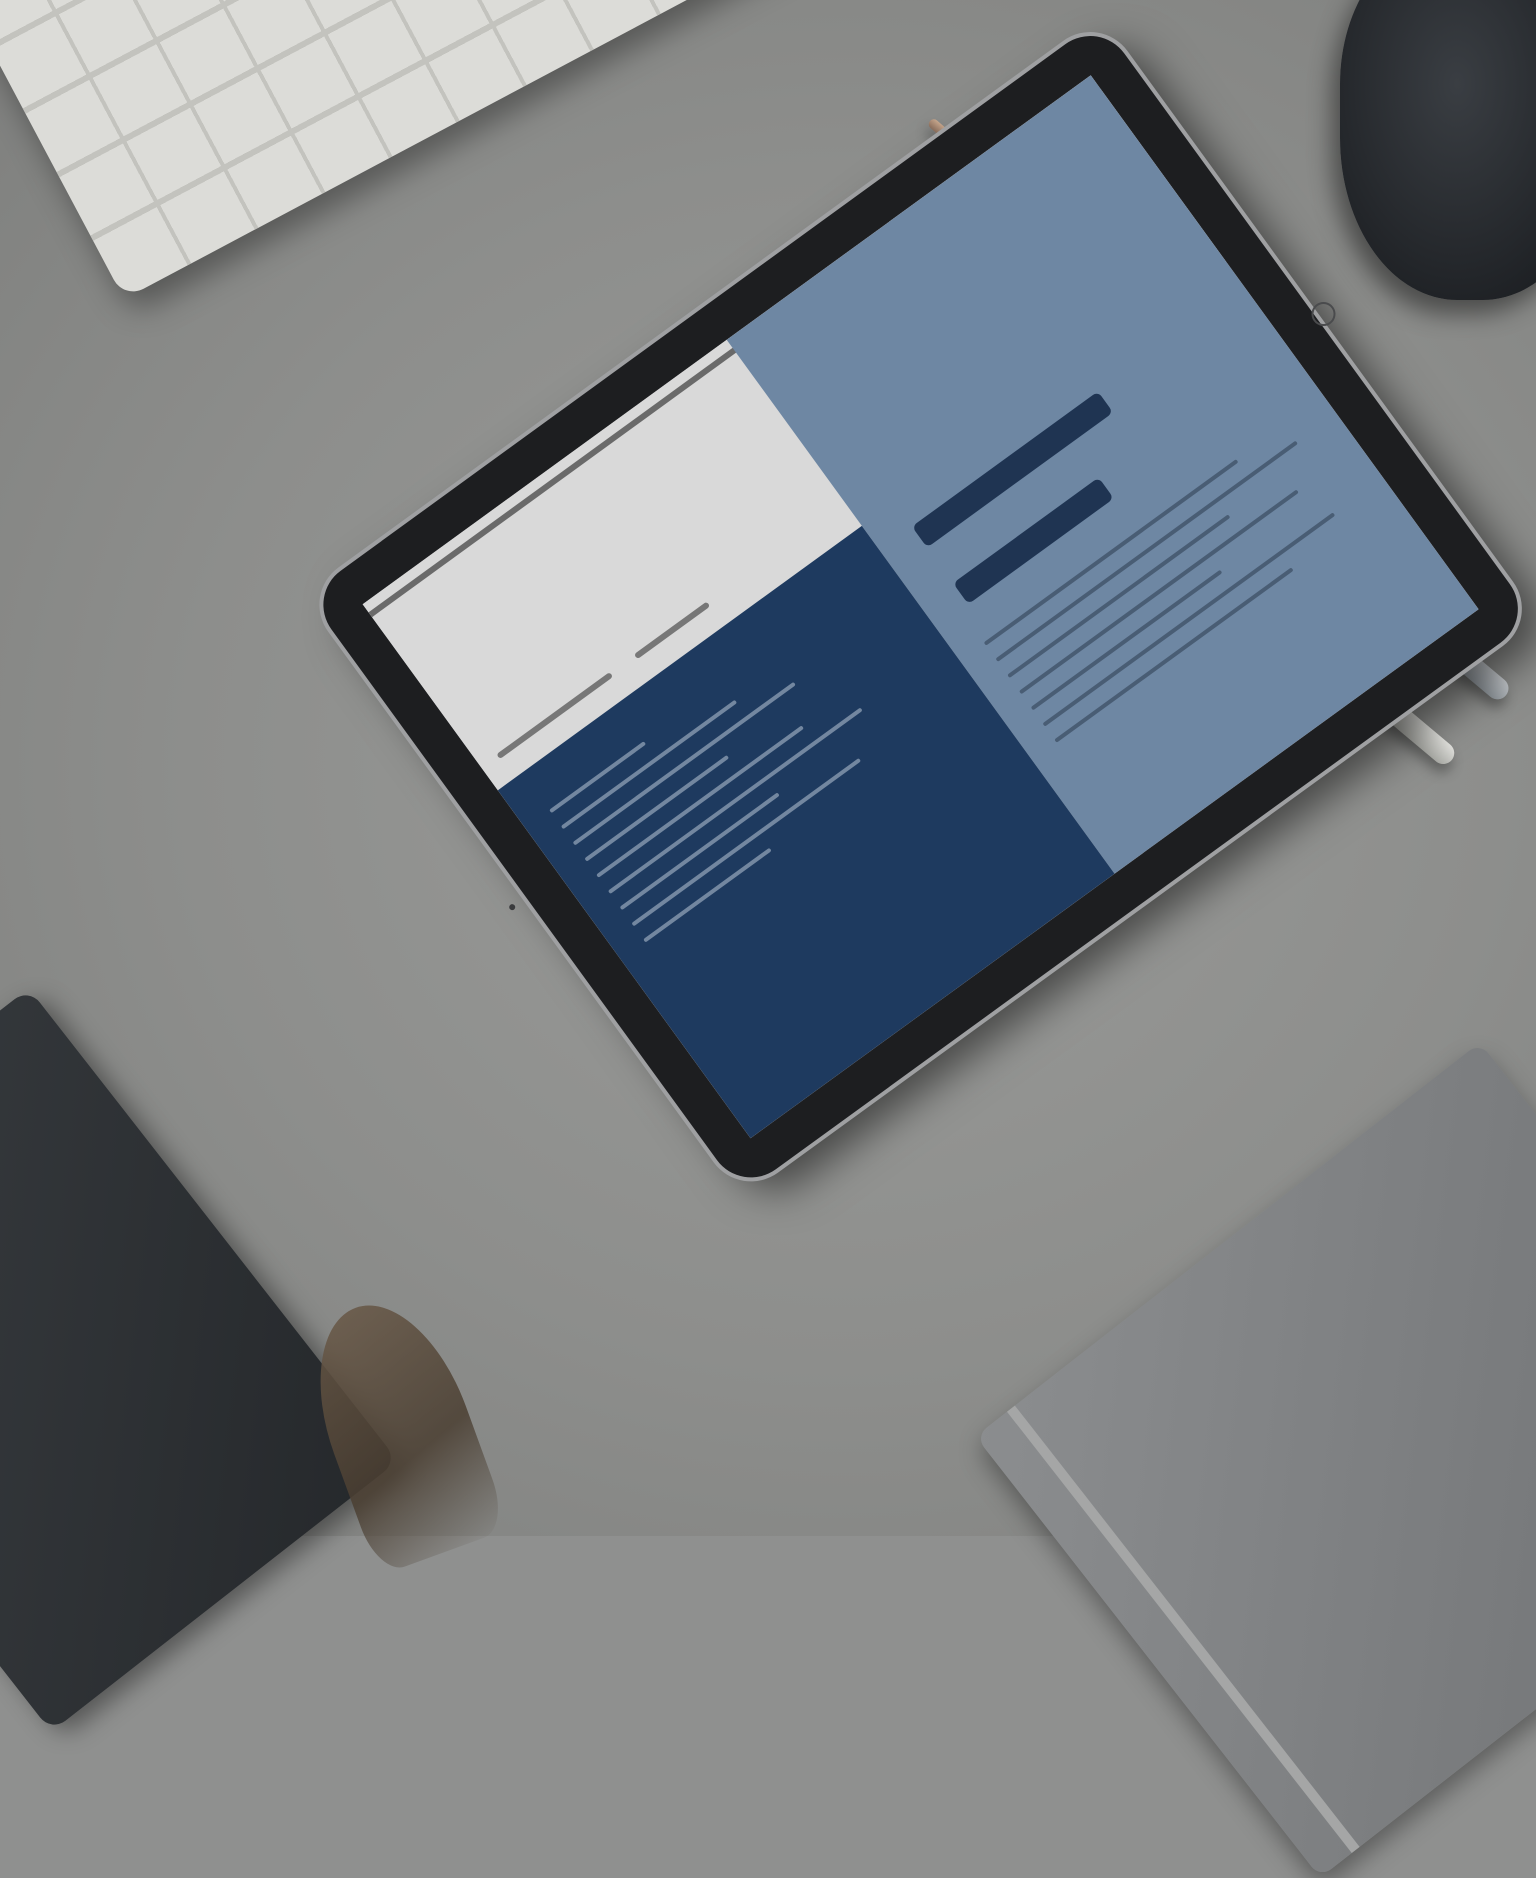 The image size is (1536, 1878). Describe the element at coordinates (1012, 469) in the screenshot. I see `search-bar` at that location.